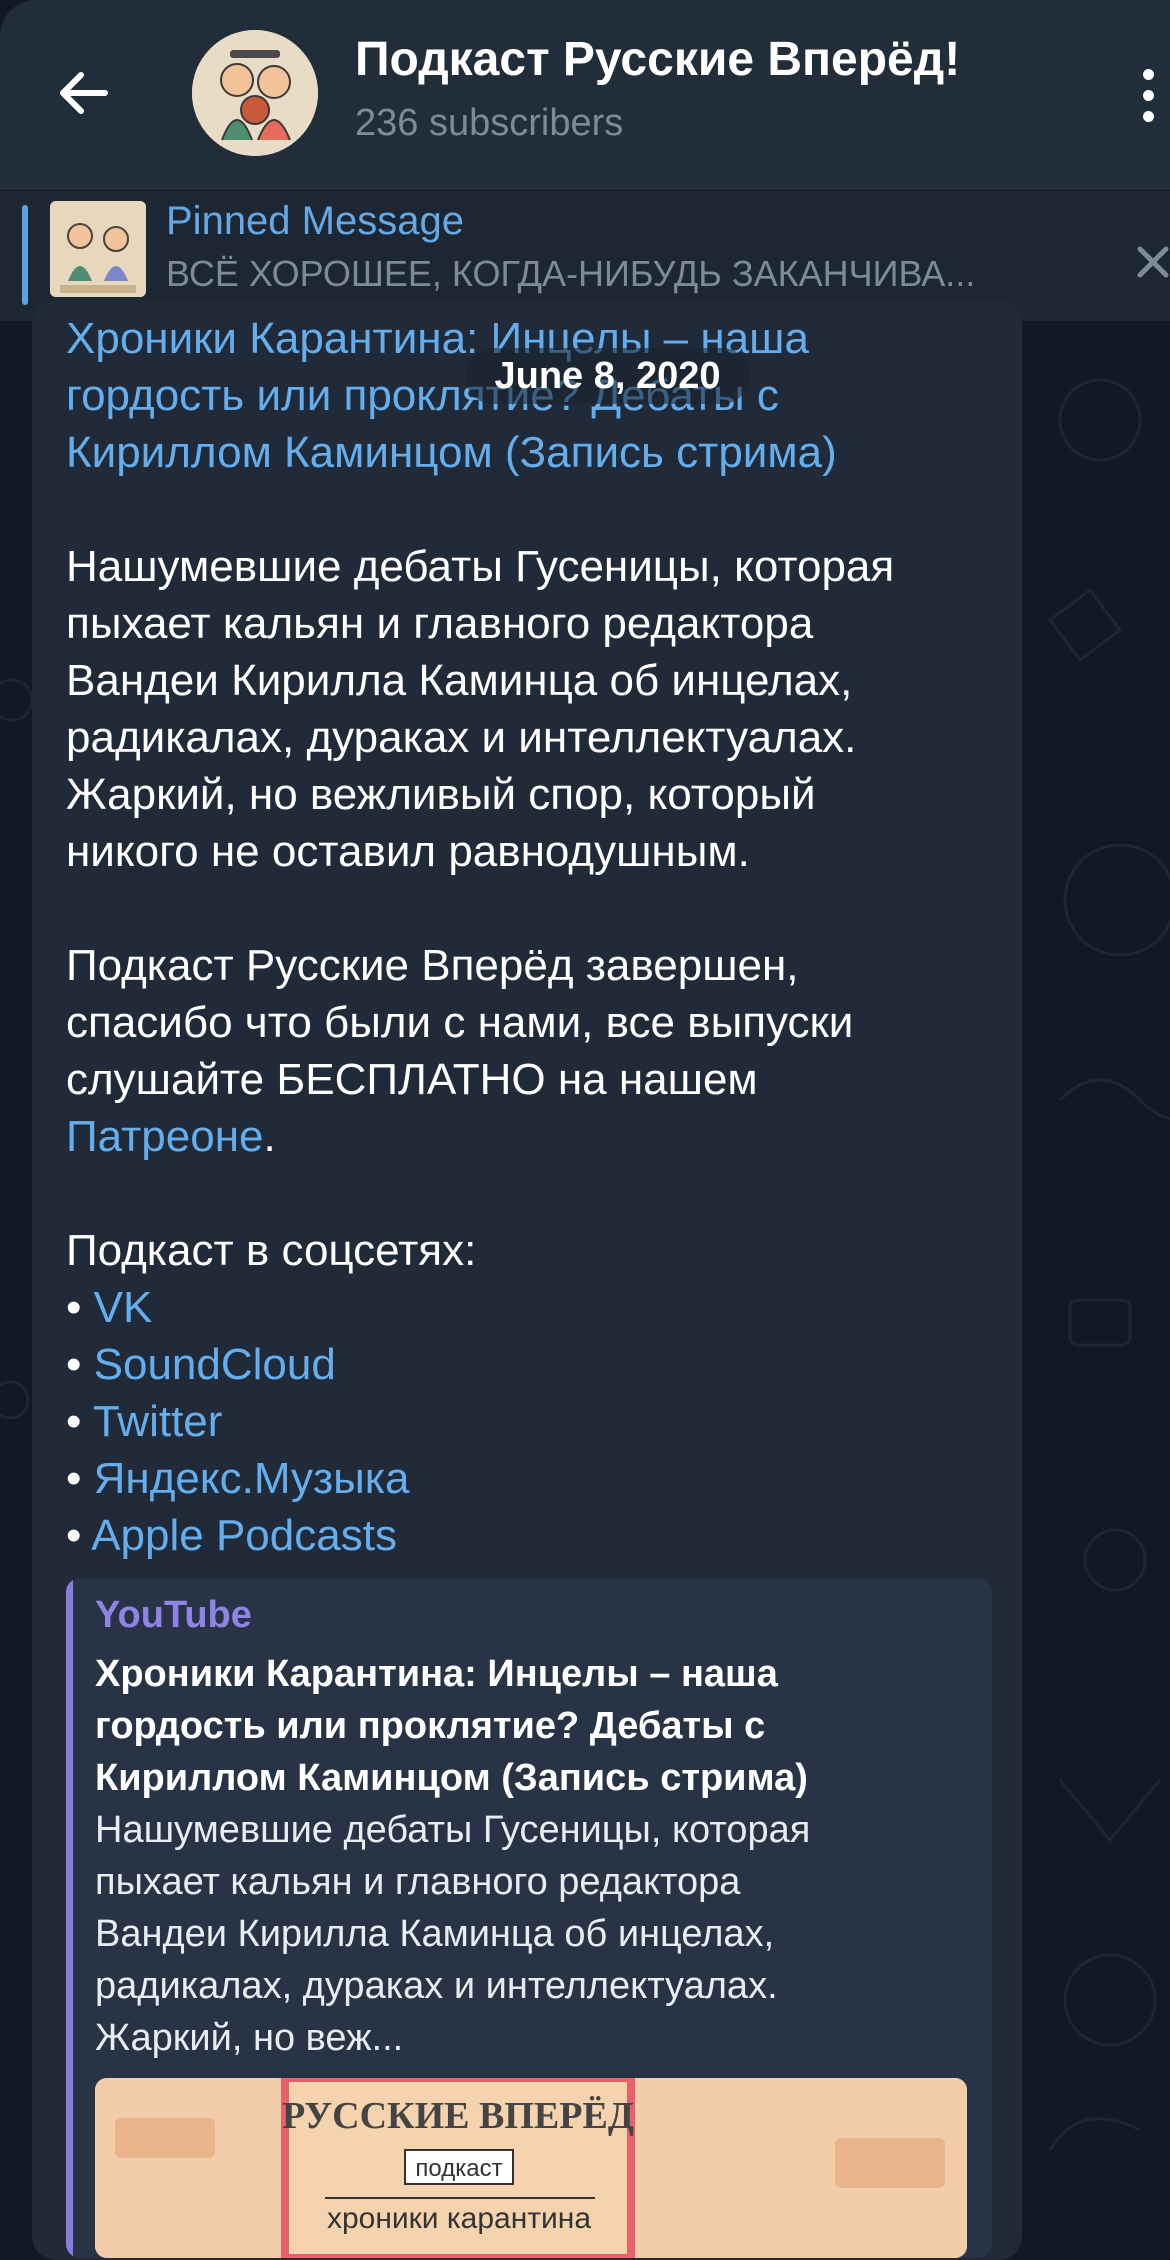  I want to click on back-button, so click(83, 93).